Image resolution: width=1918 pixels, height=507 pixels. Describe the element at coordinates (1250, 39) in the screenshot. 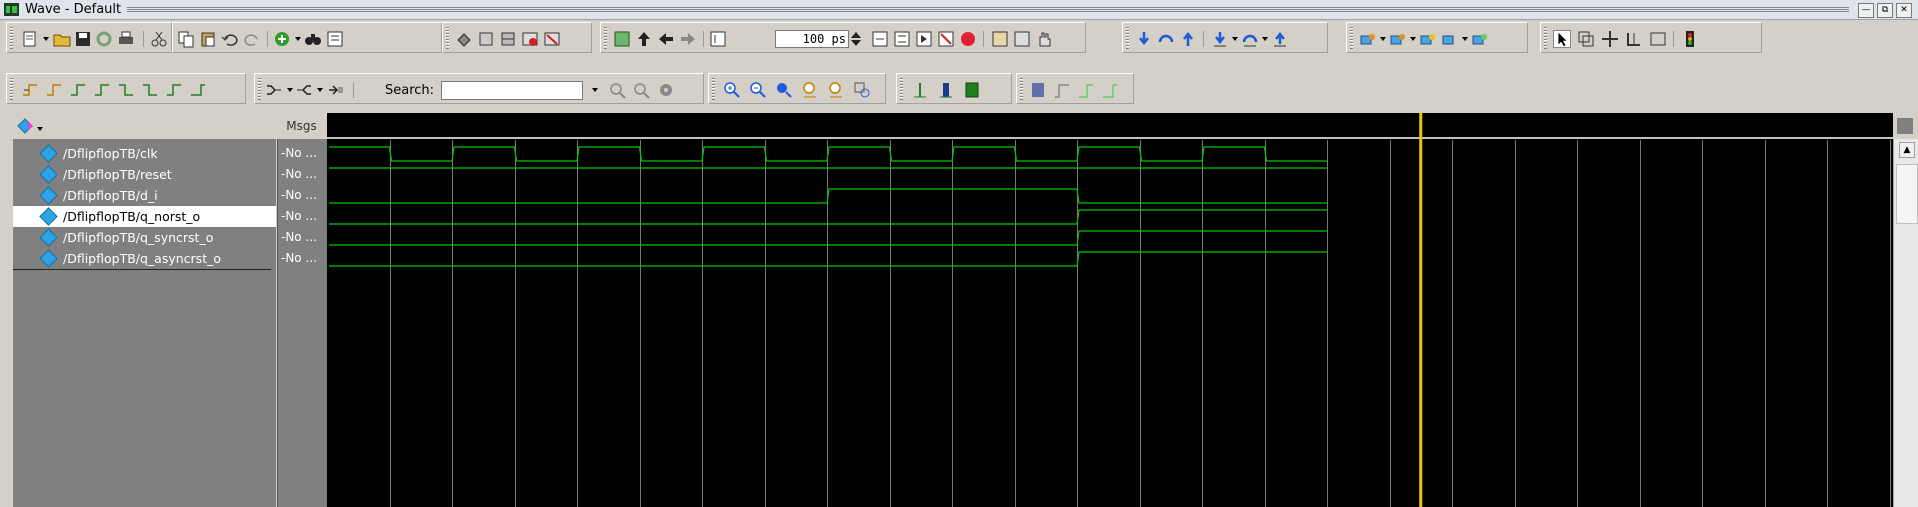

I see `step-over-c-icon` at that location.